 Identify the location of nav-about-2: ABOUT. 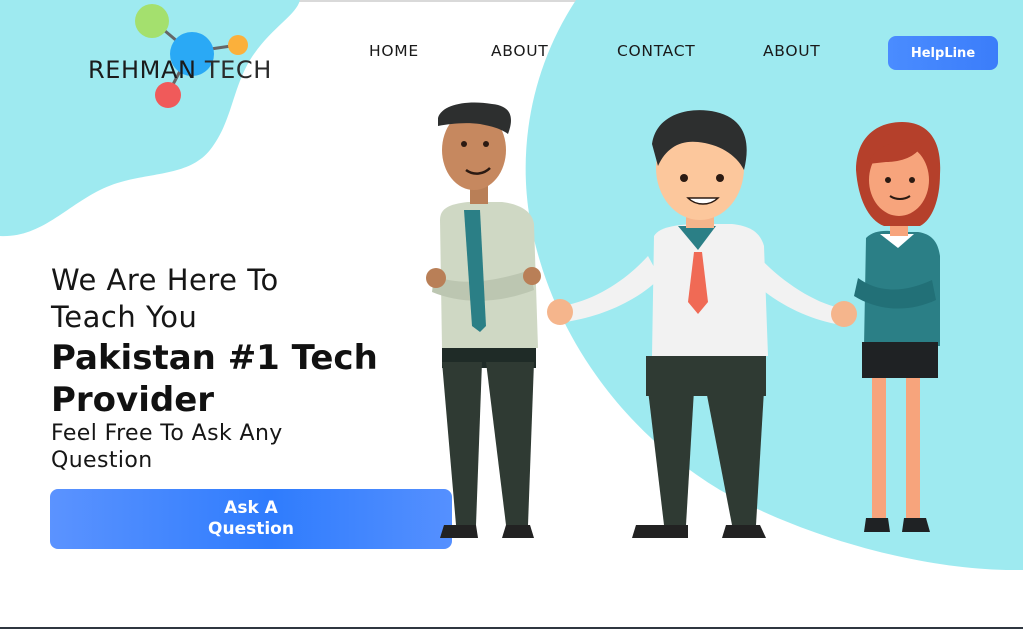
(791, 51).